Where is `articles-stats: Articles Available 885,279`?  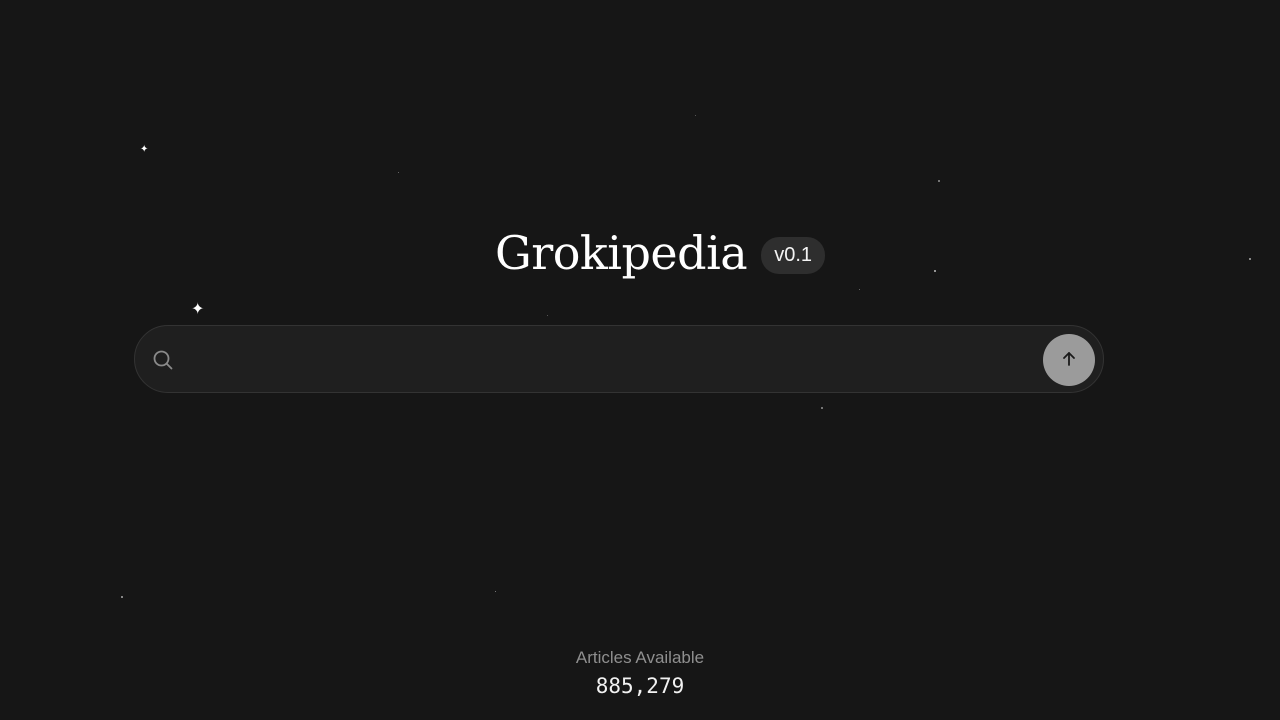 articles-stats: Articles Available 885,279 is located at coordinates (640, 673).